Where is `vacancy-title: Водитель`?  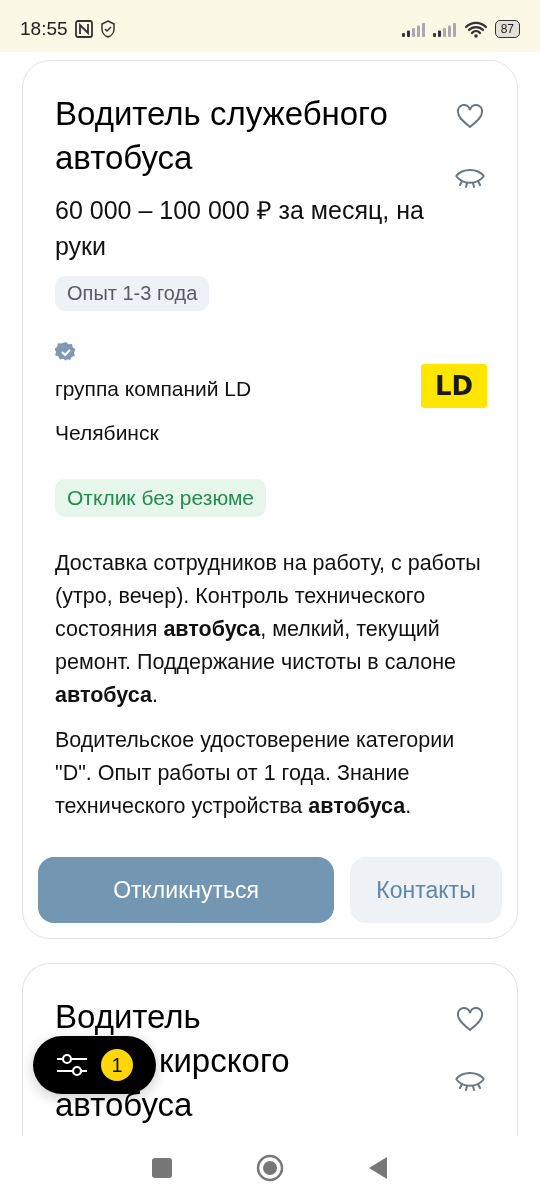
vacancy-title: Водитель is located at coordinates (128, 1017).